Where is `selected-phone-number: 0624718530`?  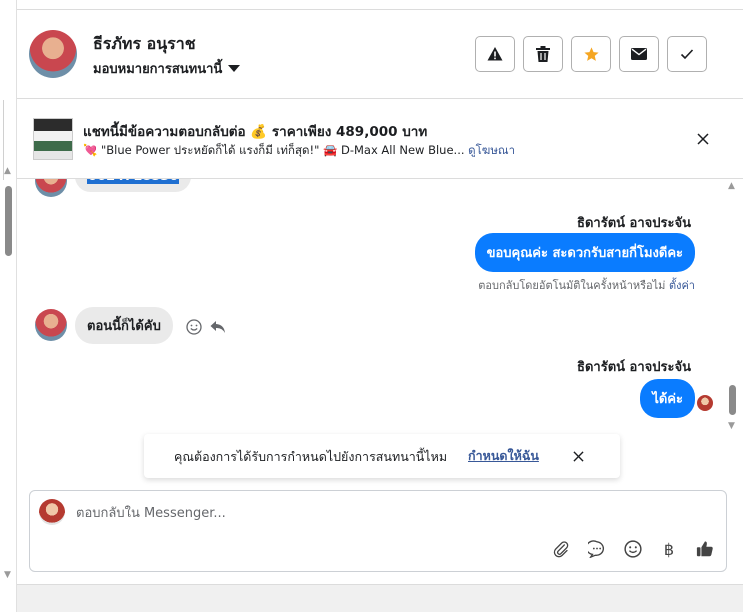 selected-phone-number: 0624718530 is located at coordinates (133, 181).